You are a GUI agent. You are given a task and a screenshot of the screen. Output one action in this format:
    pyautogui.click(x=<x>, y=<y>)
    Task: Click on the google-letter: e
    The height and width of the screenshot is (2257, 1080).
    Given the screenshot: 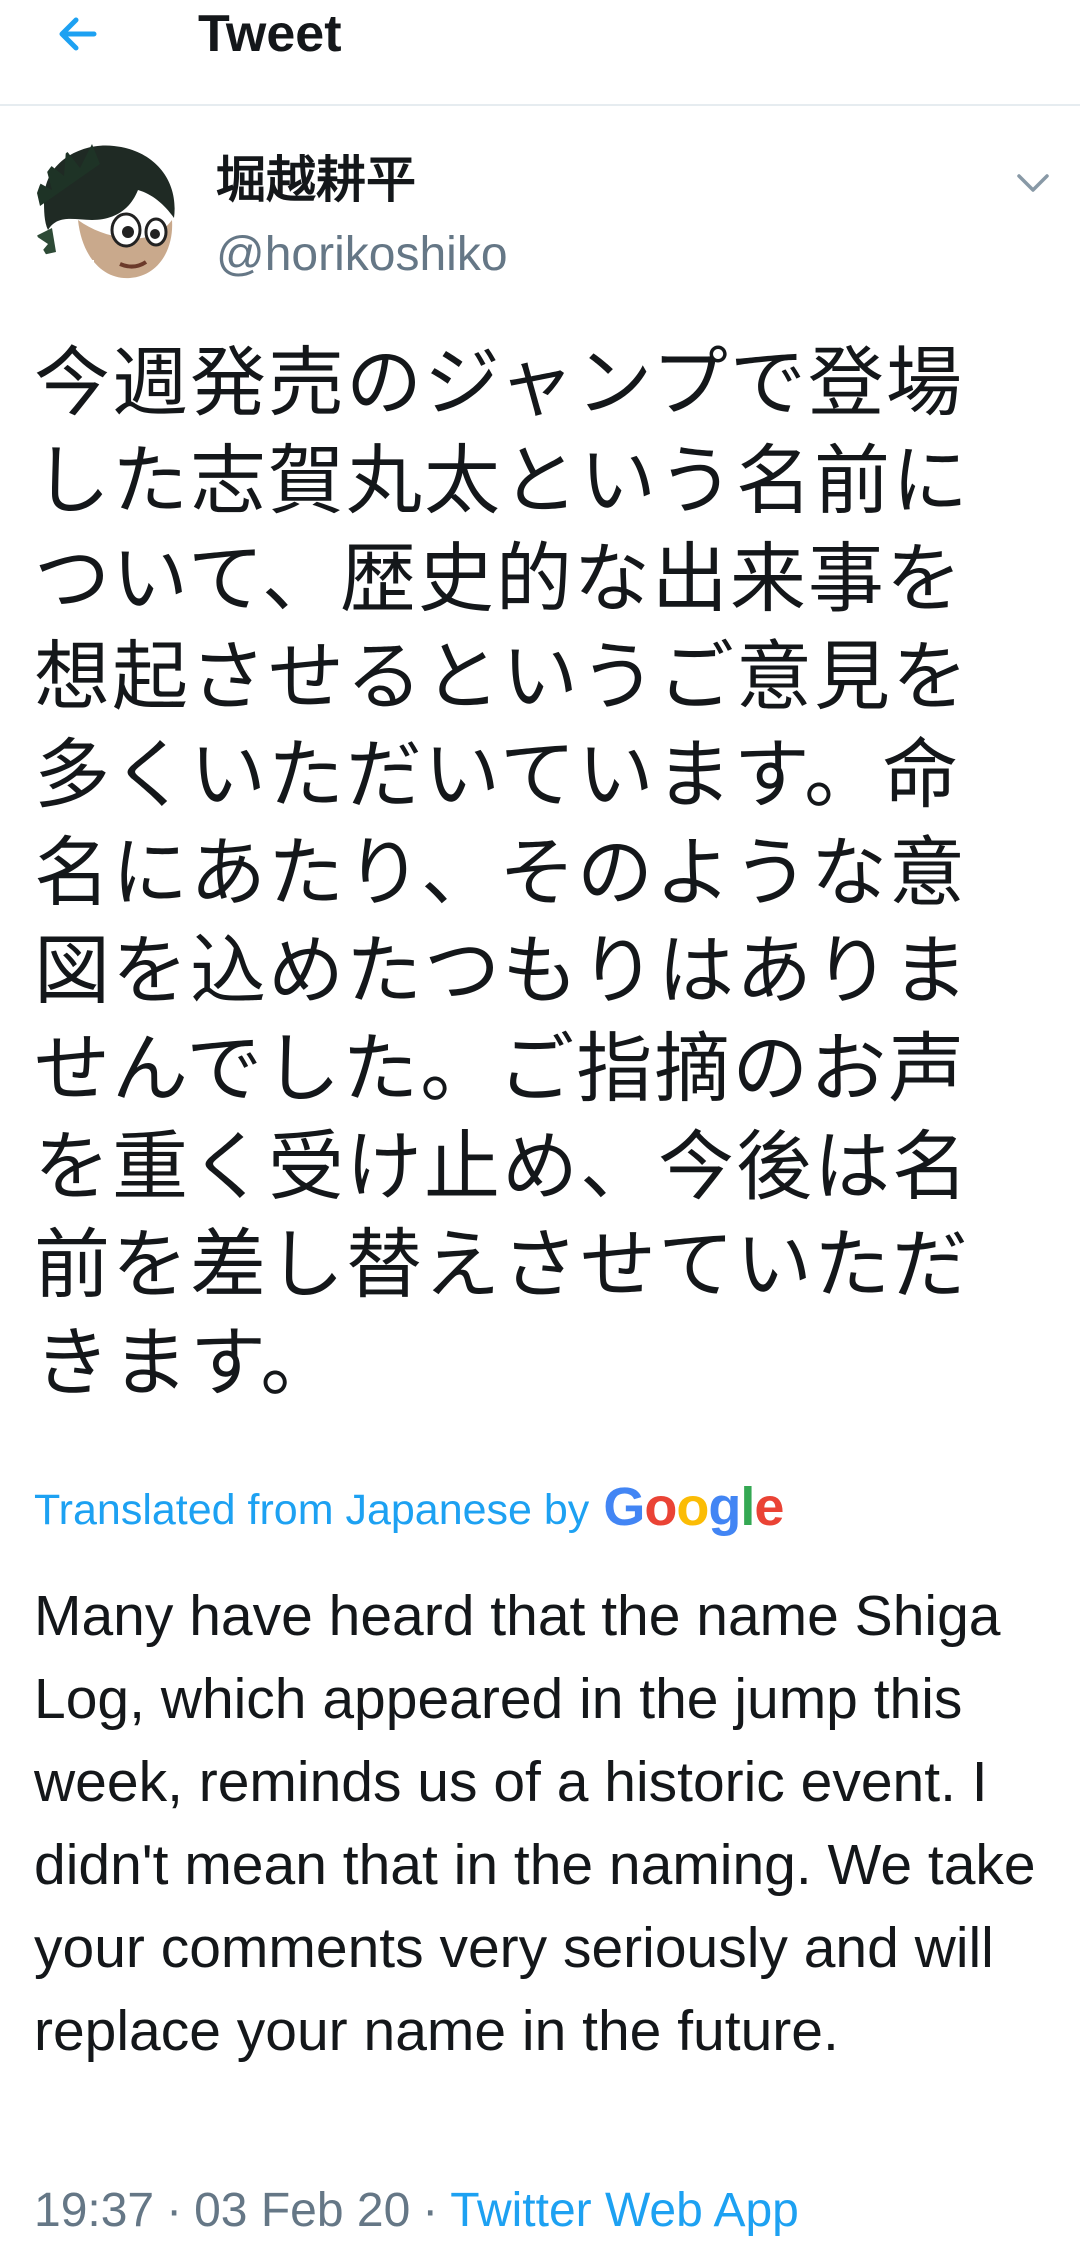 What is the action you would take?
    pyautogui.click(x=769, y=1507)
    